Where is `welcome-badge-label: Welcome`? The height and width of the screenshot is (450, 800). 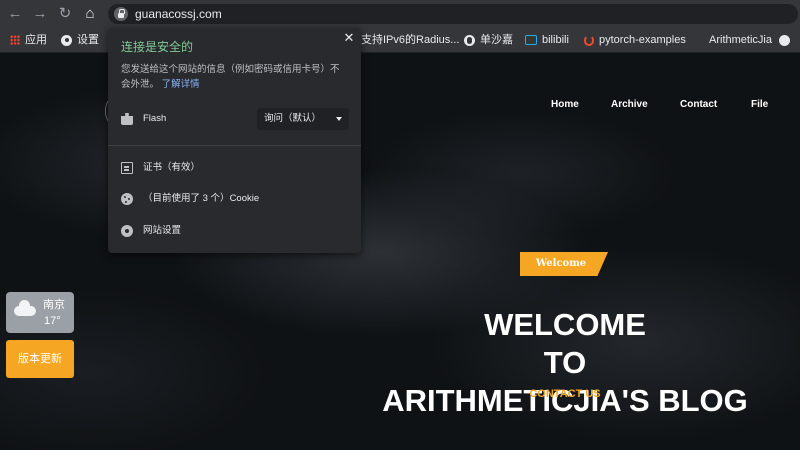
welcome-badge-label: Welcome is located at coordinates (561, 263).